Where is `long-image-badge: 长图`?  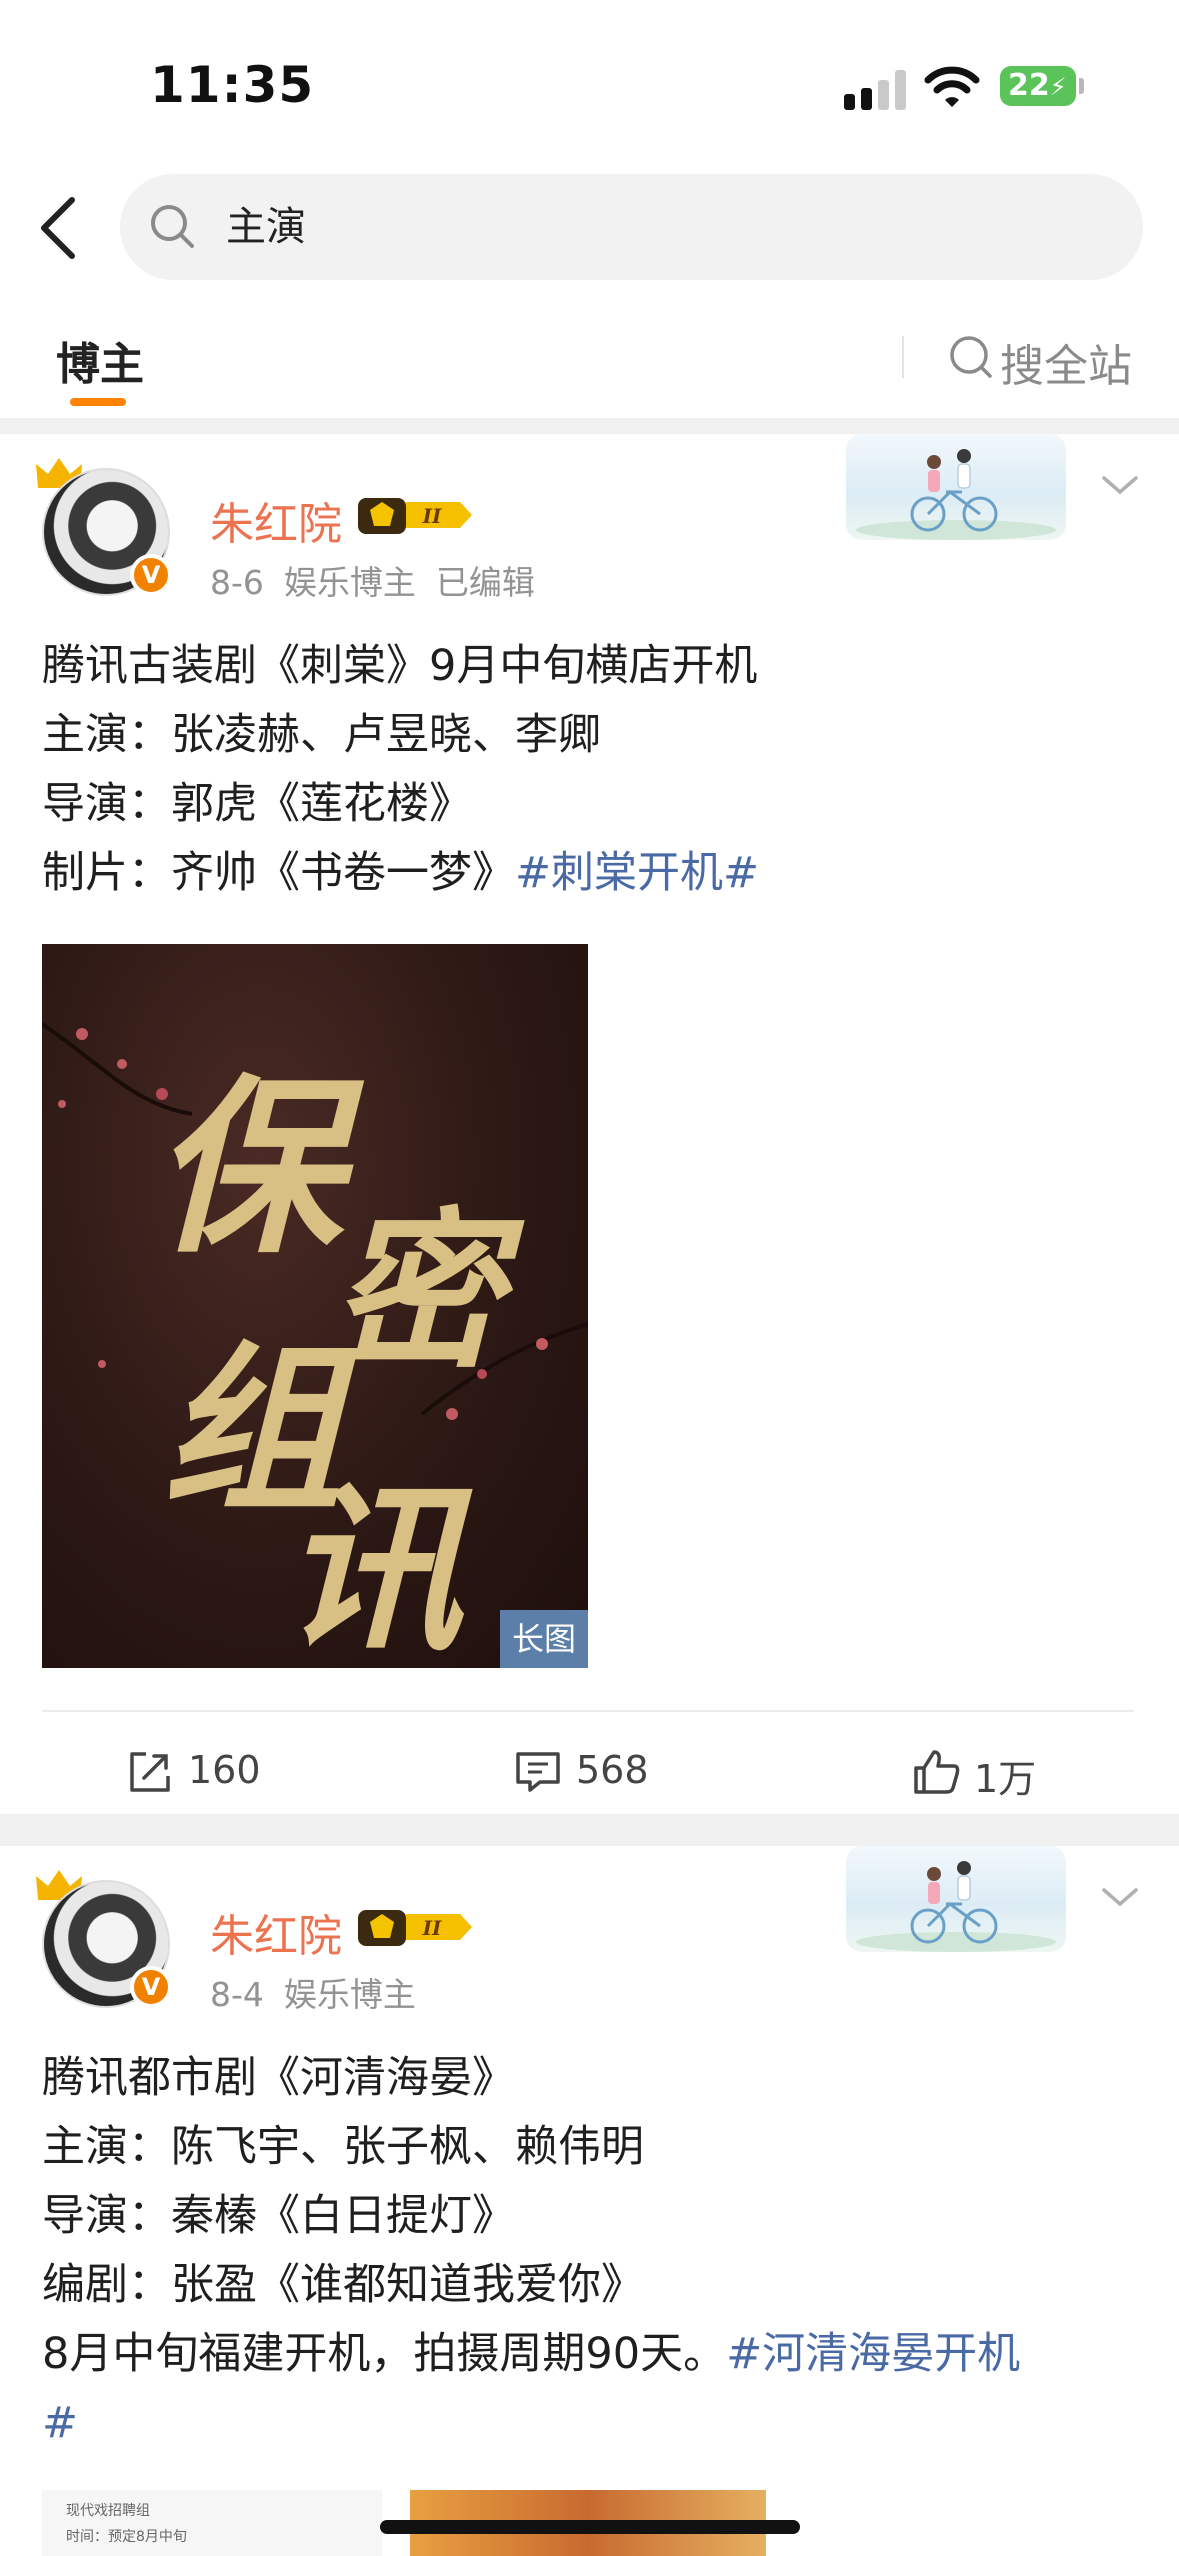
long-image-badge: 长图 is located at coordinates (544, 1639).